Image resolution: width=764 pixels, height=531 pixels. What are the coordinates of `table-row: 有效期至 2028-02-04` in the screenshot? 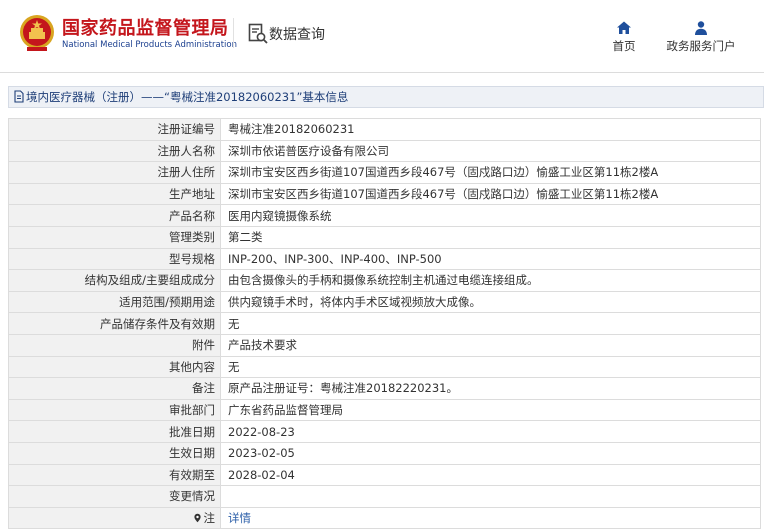 It's located at (384, 475).